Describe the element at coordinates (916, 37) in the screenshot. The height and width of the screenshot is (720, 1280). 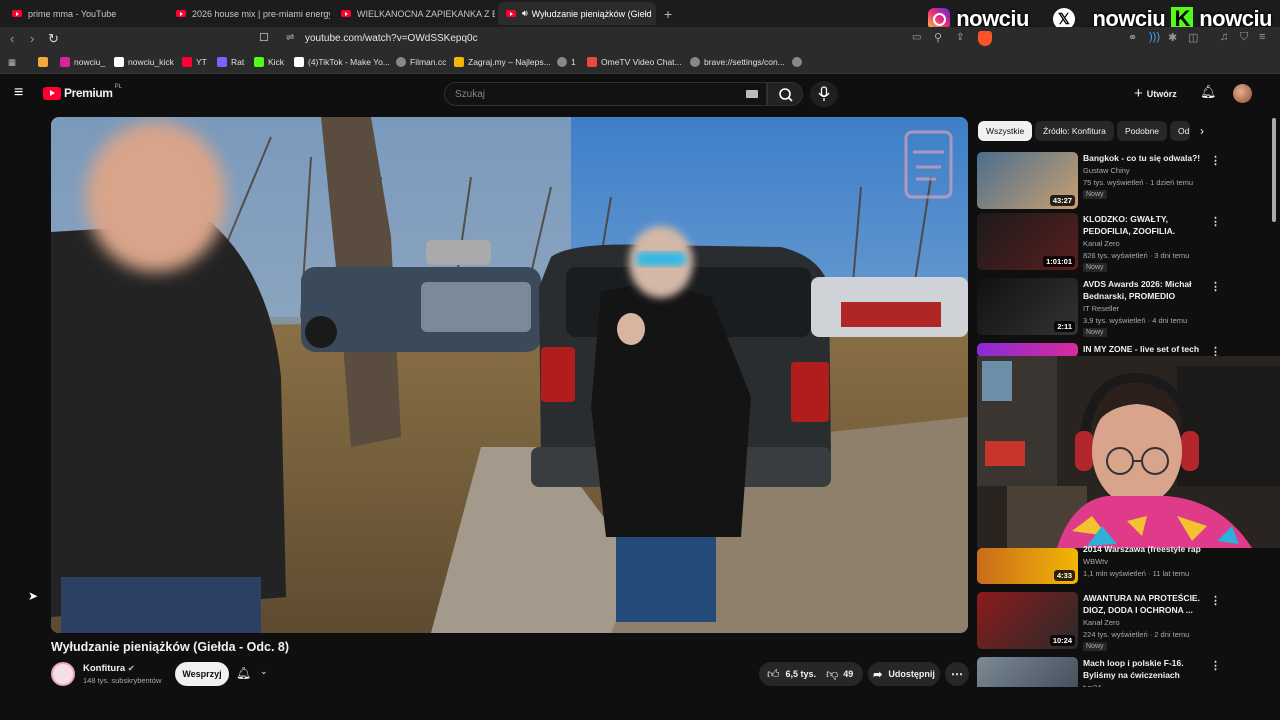
I see `cast-icon: ▭` at that location.